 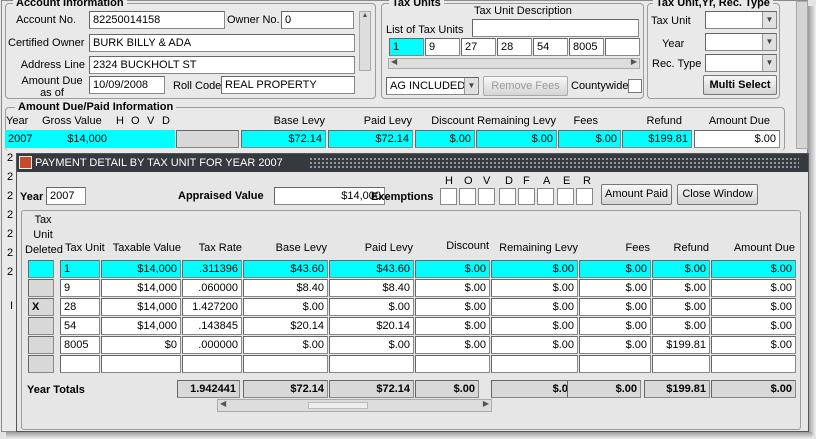 What do you see at coordinates (21, 139) in the screenshot?
I see `year-cell: 2007` at bounding box center [21, 139].